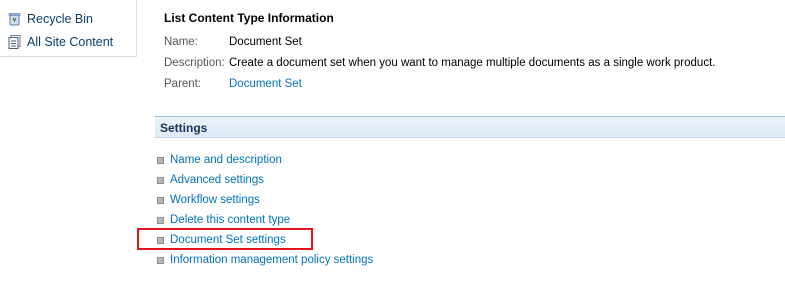 The height and width of the screenshot is (284, 785). I want to click on list-item: Name and description, so click(265, 160).